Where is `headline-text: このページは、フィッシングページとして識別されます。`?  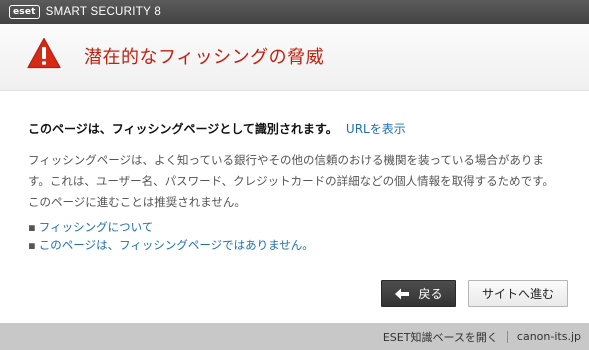
headline-text: このページは、フィッシングページとして識別されます。 is located at coordinates (183, 129).